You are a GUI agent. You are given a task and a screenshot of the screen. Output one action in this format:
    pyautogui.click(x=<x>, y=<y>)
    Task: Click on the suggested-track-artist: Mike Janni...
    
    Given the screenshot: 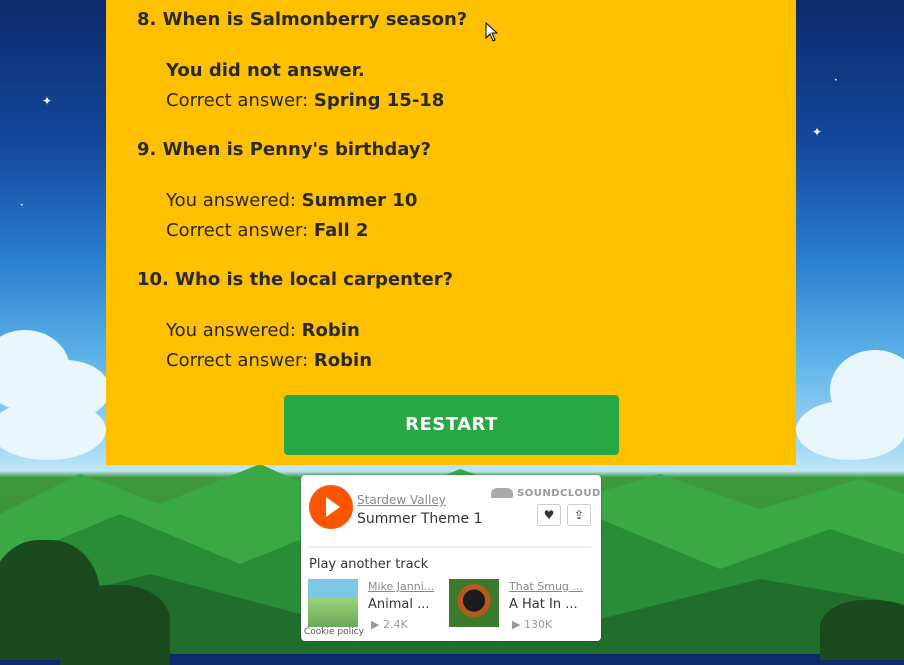 What is the action you would take?
    pyautogui.click(x=401, y=586)
    